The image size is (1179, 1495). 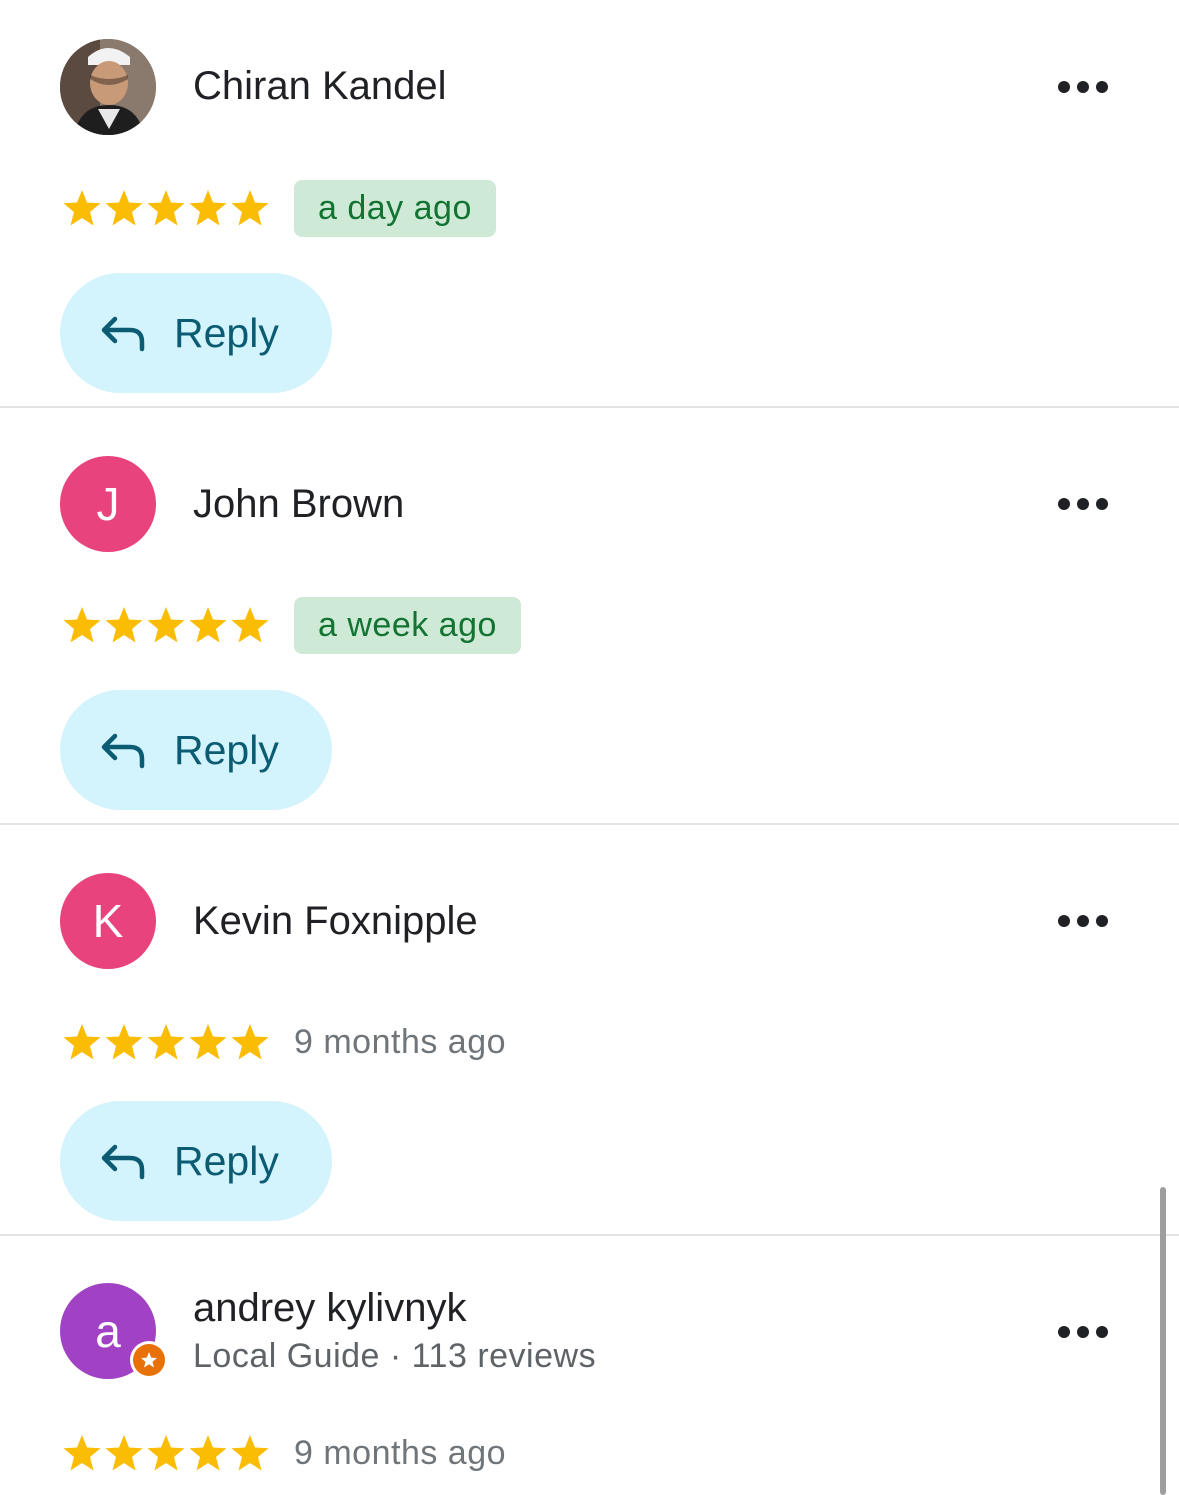 What do you see at coordinates (395, 208) in the screenshot?
I see `review-time-badge: a day ago` at bounding box center [395, 208].